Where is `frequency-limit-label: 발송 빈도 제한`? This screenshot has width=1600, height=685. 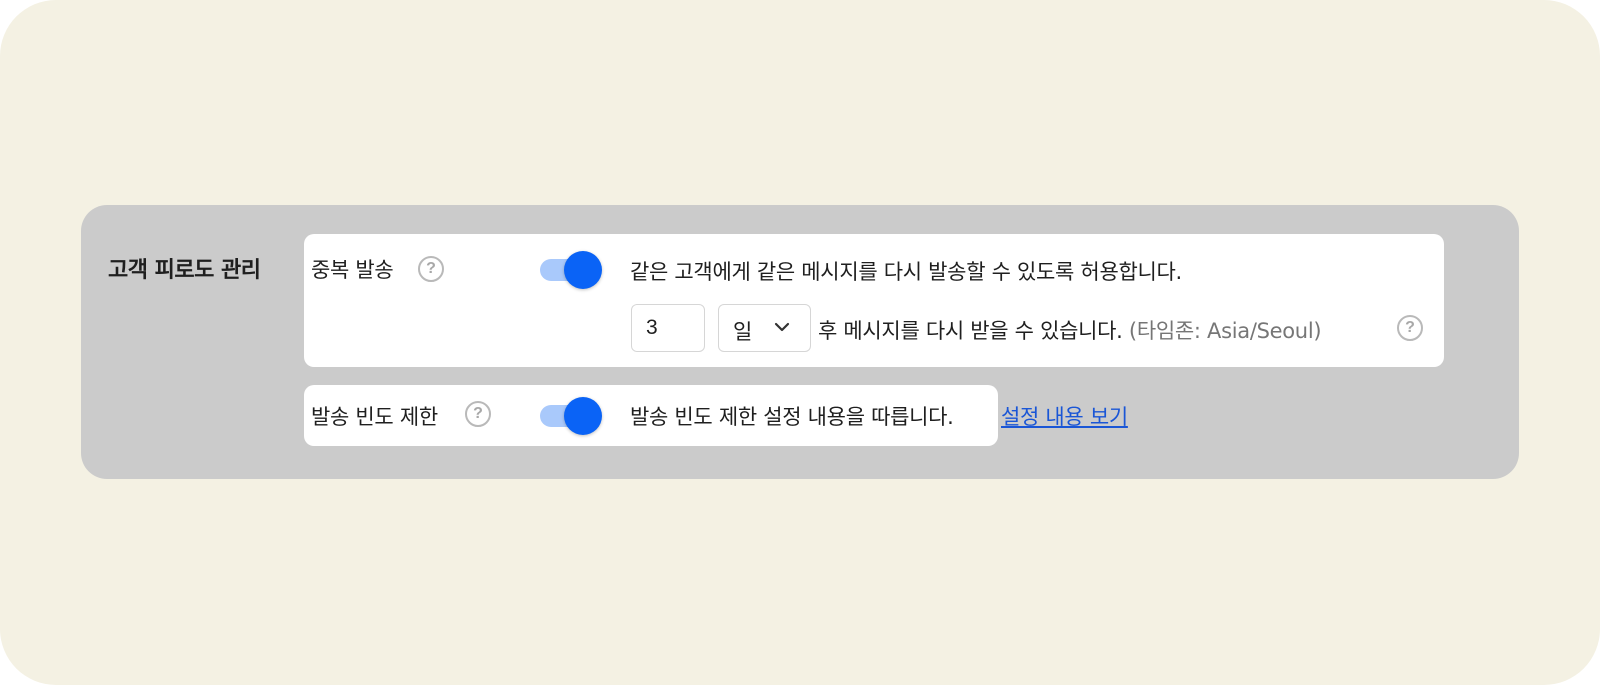
frequency-limit-label: 발송 빈도 제한 is located at coordinates (374, 417).